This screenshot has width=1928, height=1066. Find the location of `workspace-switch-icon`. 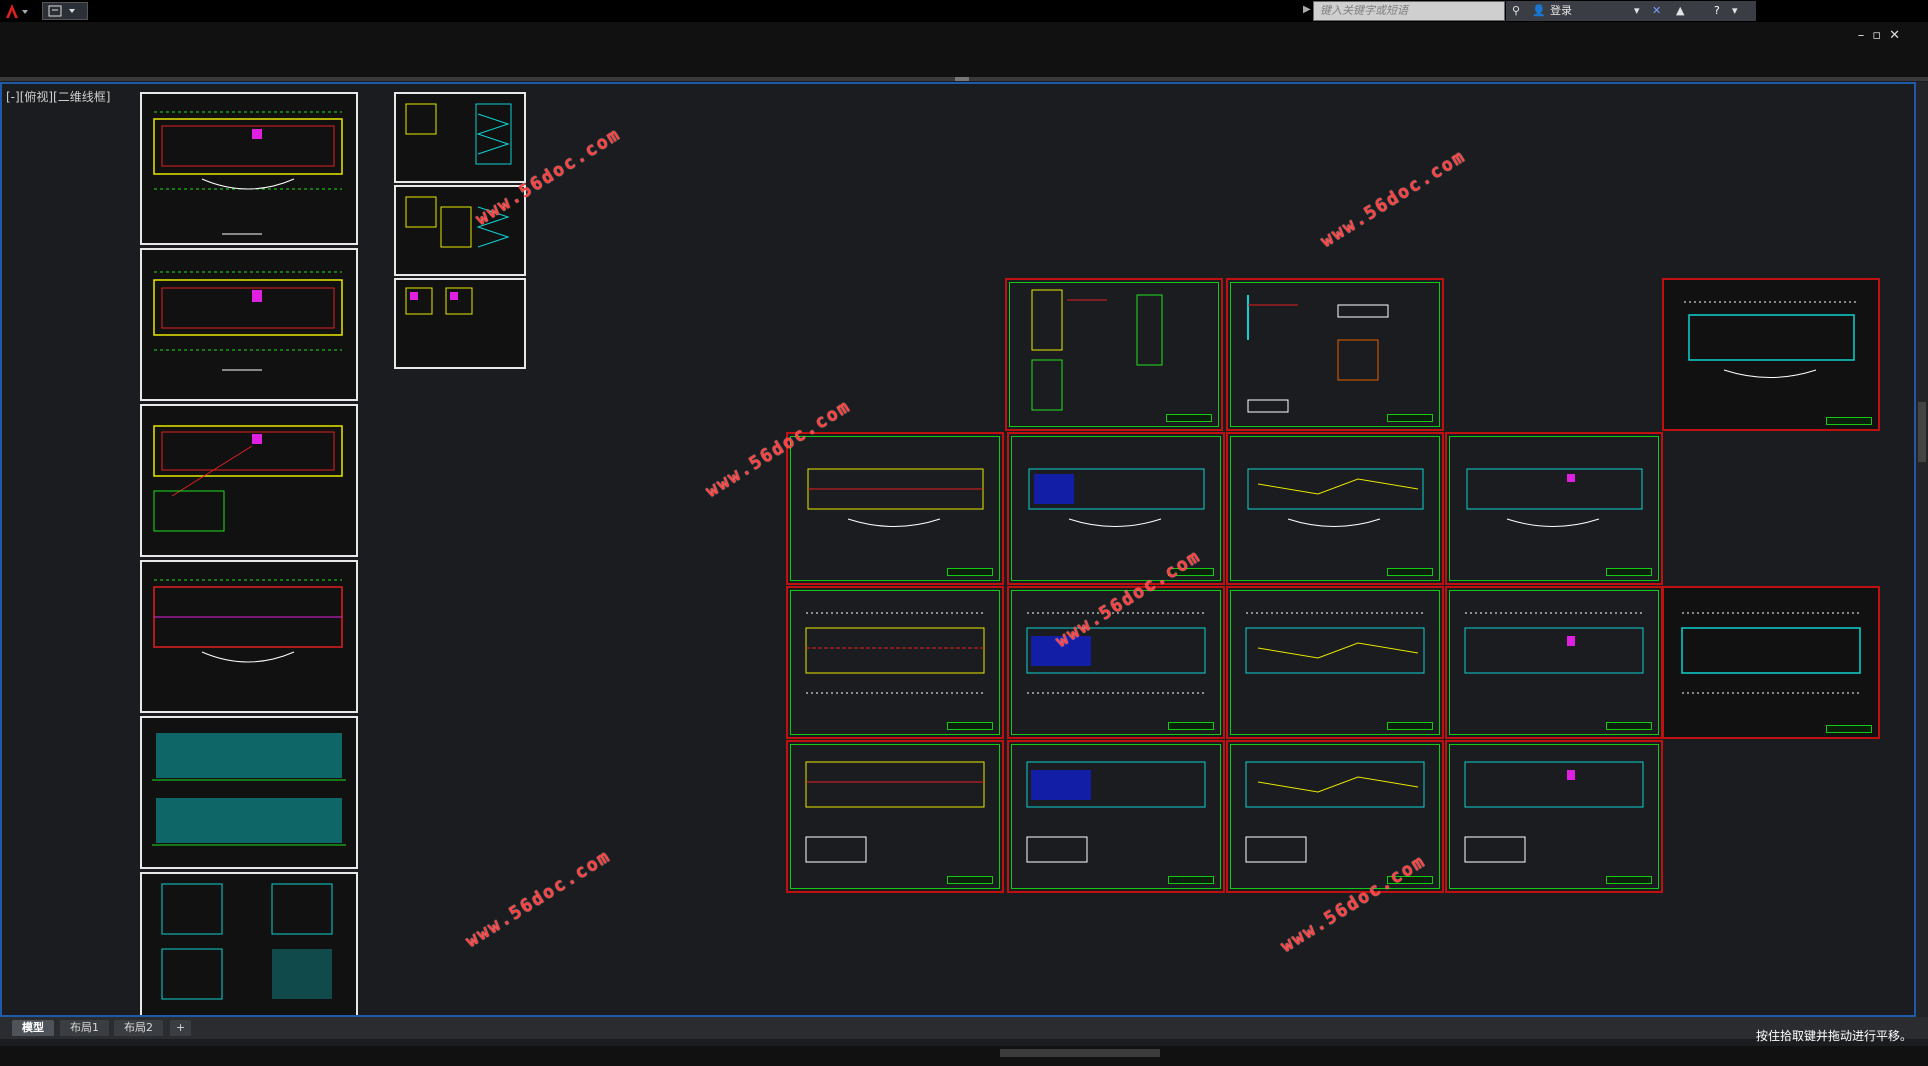

workspace-switch-icon is located at coordinates (61, 11).